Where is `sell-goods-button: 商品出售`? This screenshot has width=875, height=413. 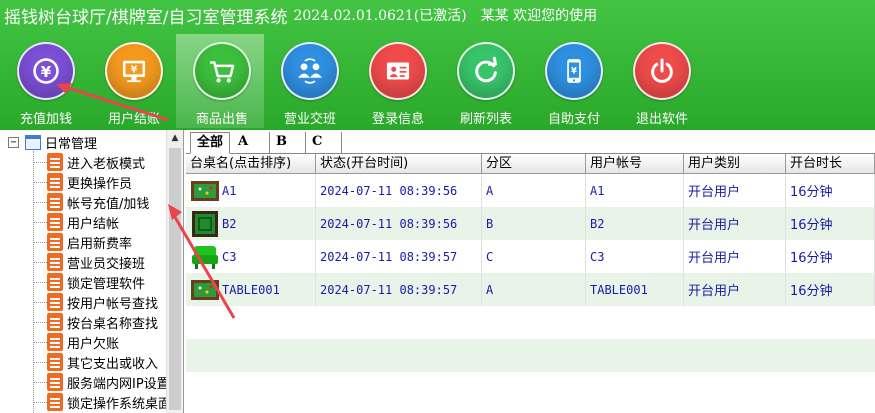 sell-goods-button: 商品出售 is located at coordinates (220, 81).